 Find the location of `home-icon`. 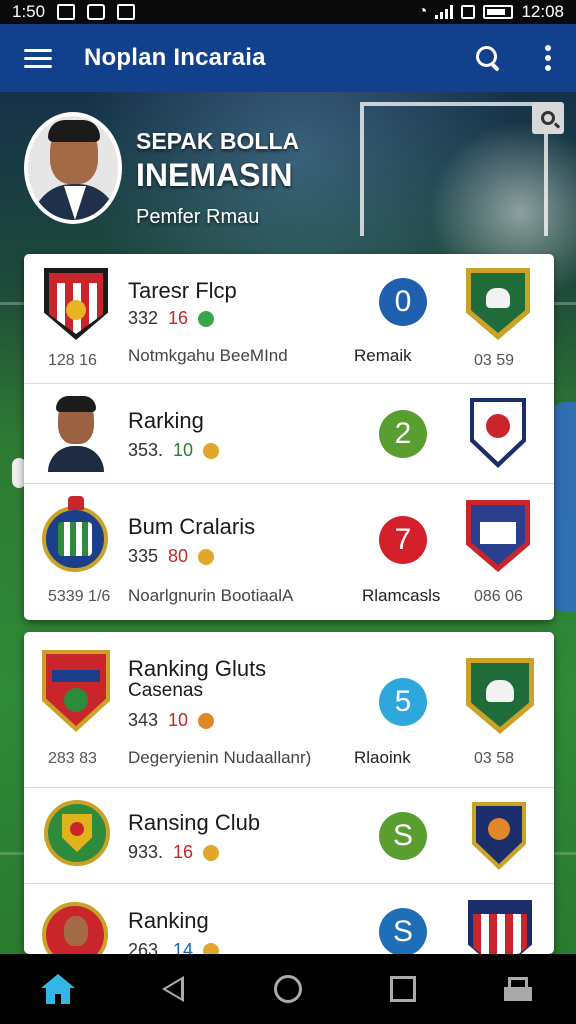

home-icon is located at coordinates (58, 989).